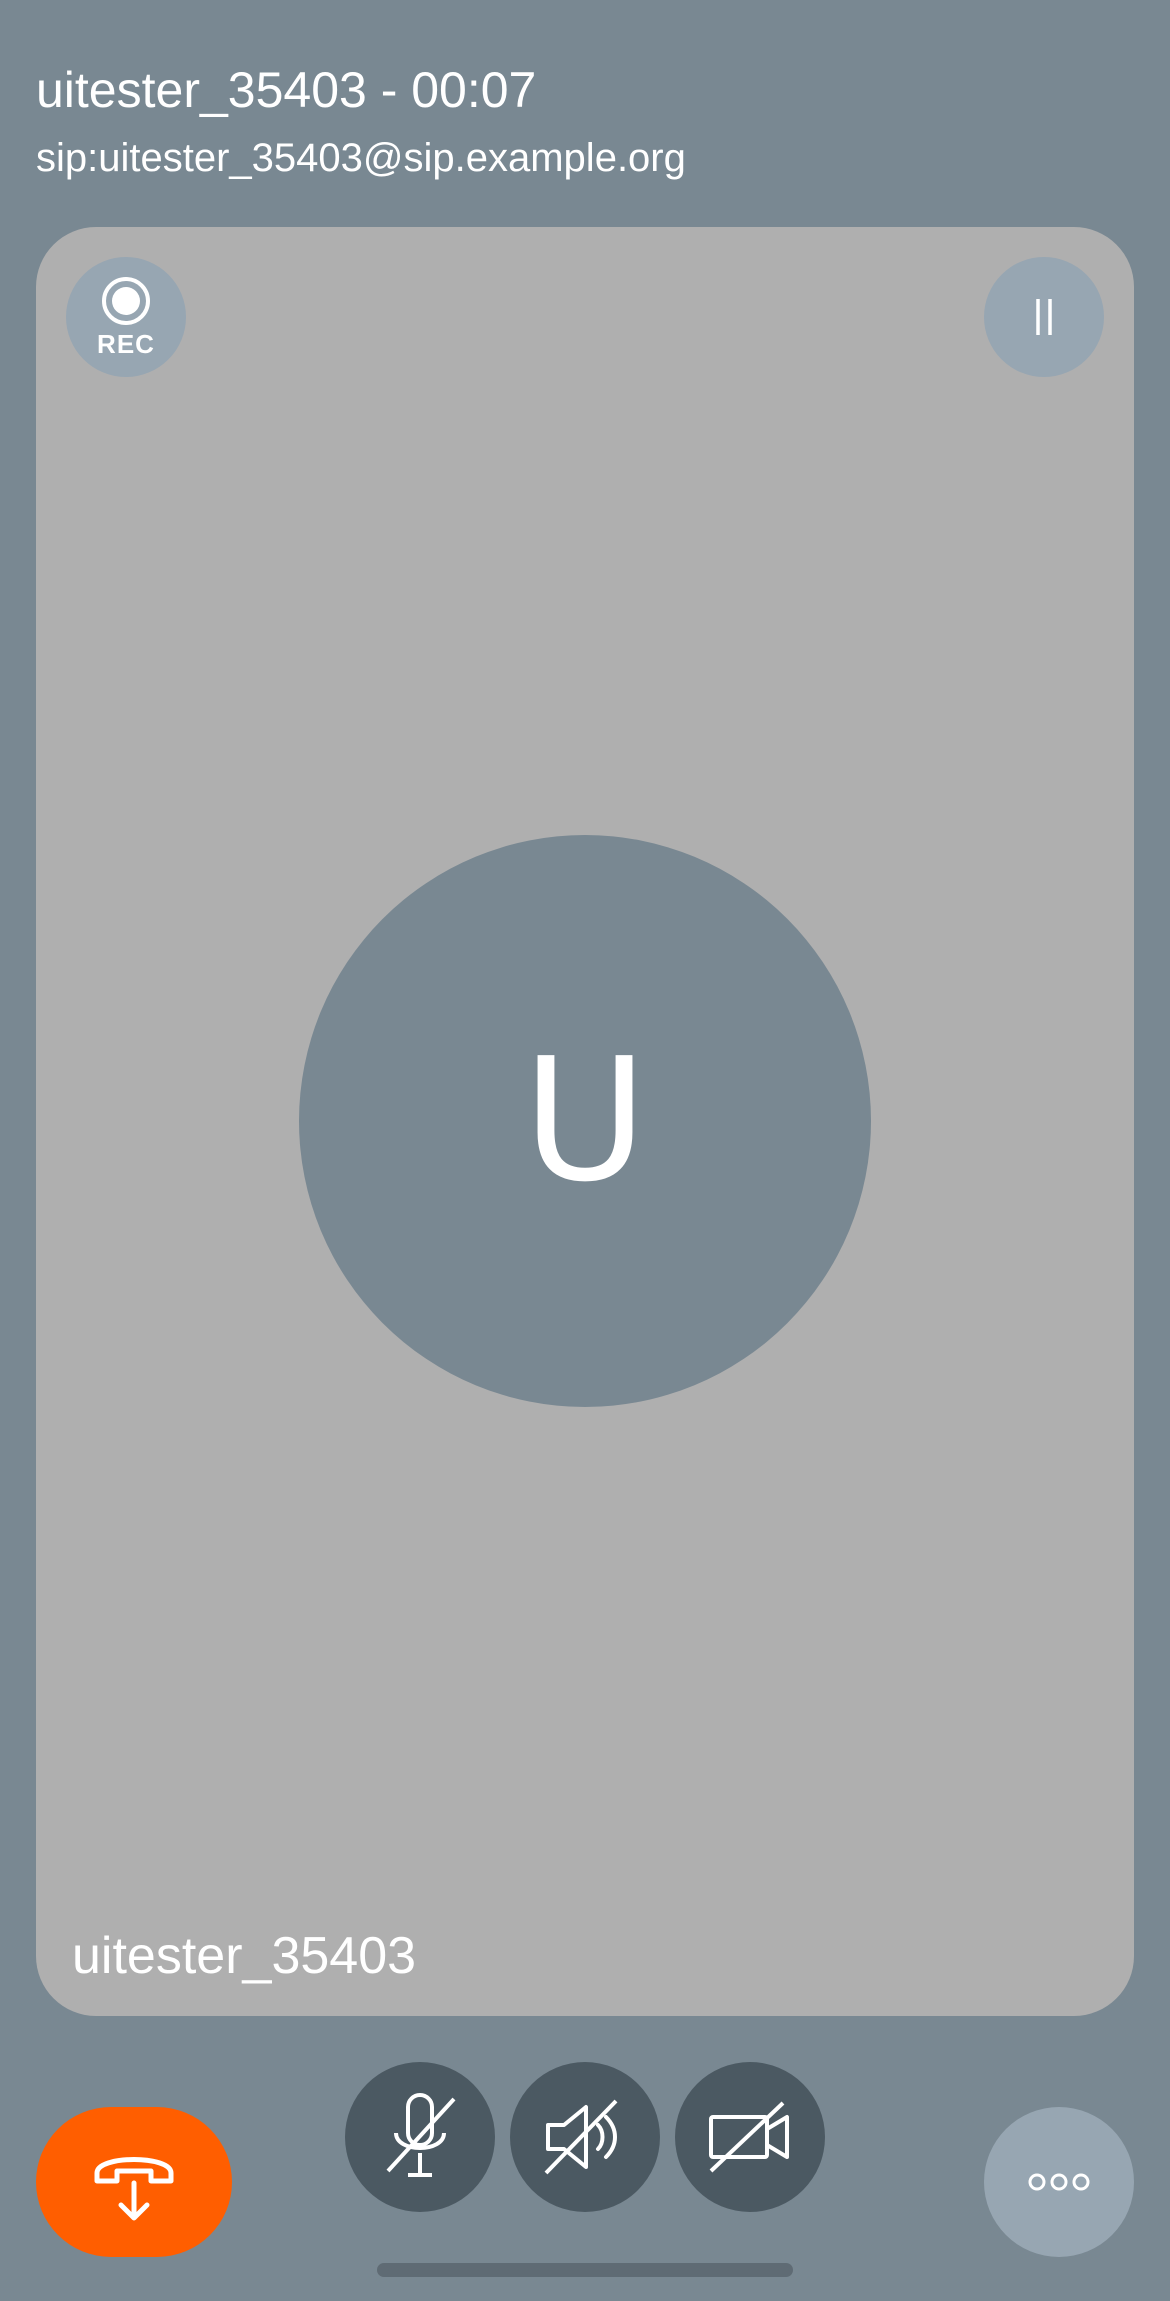 The width and height of the screenshot is (1170, 2301). What do you see at coordinates (244, 1956) in the screenshot?
I see `participant-name: uitester_35403` at bounding box center [244, 1956].